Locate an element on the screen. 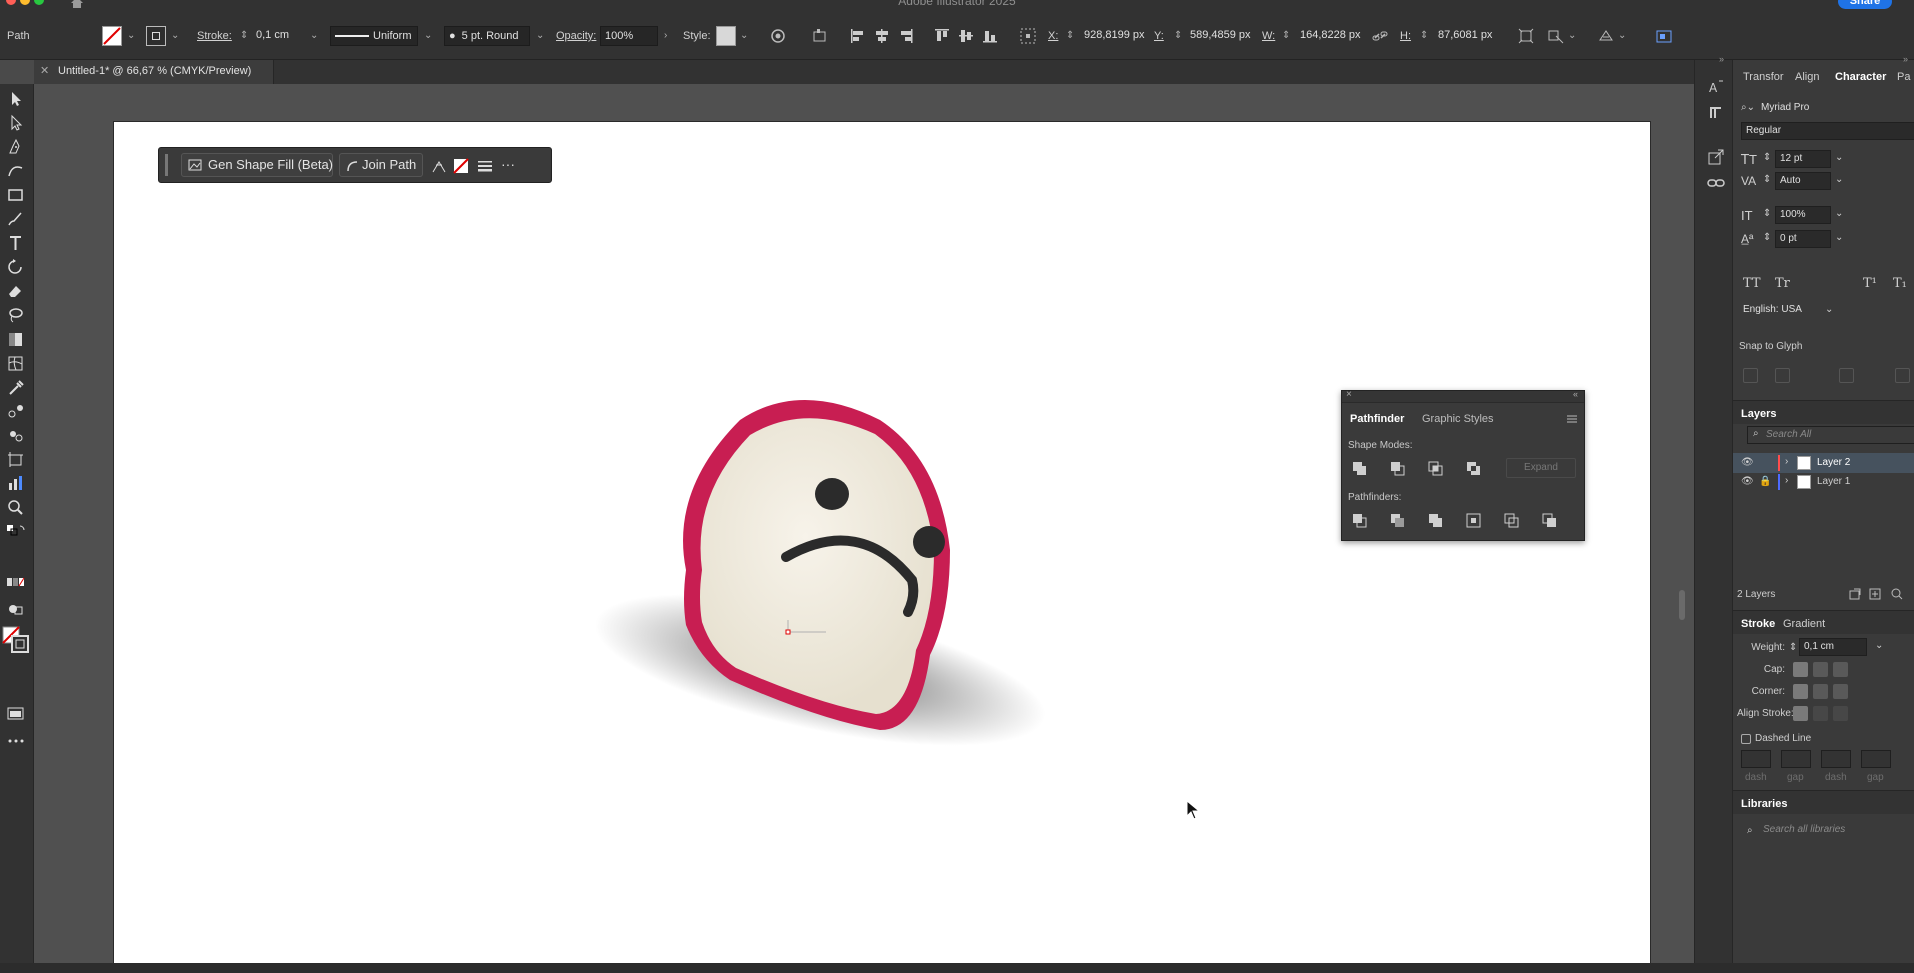  outline-icon is located at coordinates (1512, 521).